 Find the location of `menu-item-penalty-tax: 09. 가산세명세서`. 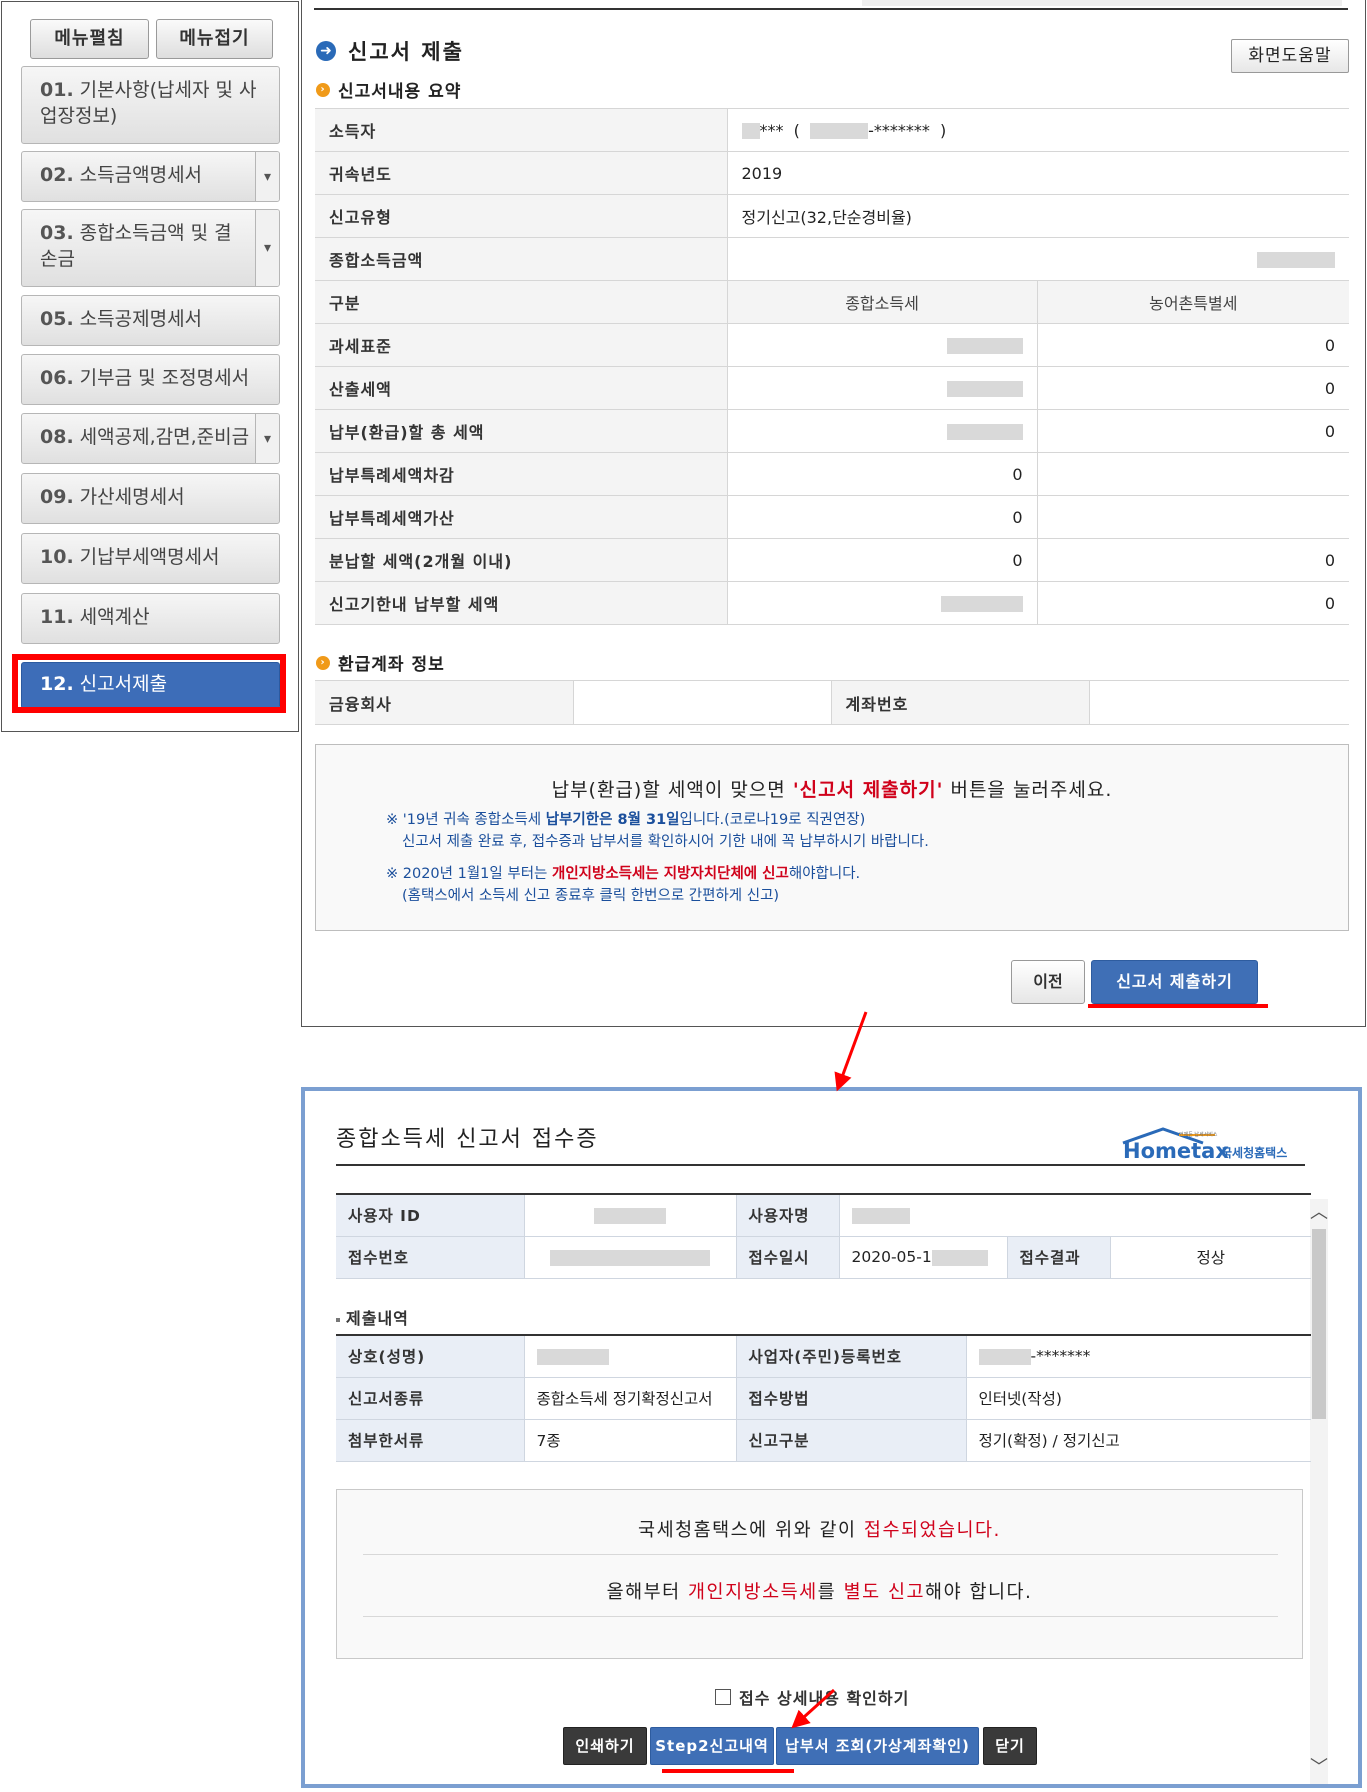

menu-item-penalty-tax: 09. 가산세명세서 is located at coordinates (150, 498).